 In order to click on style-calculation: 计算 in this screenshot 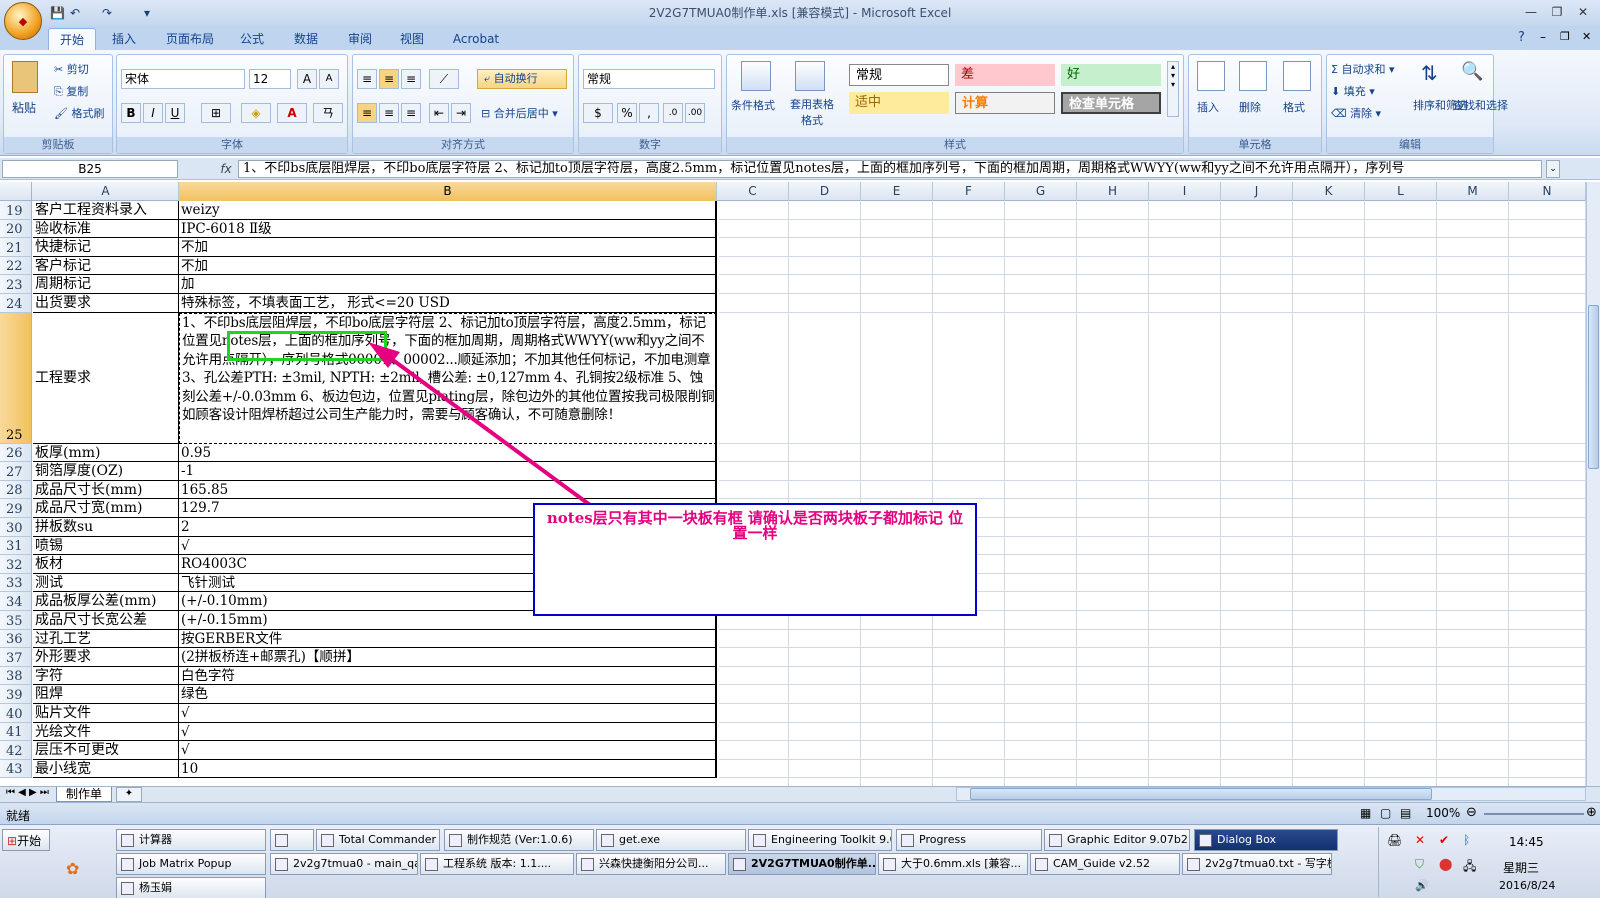, I will do `click(1005, 103)`.